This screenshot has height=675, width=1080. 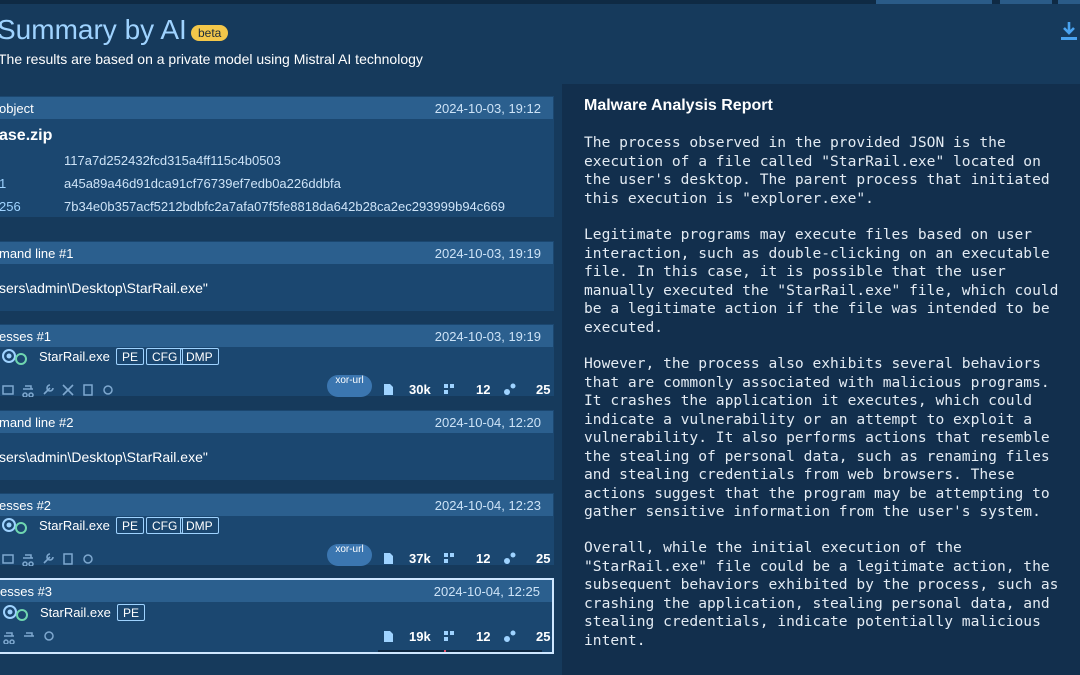 What do you see at coordinates (487, 108) in the screenshot?
I see `object-timestamp: 2024-10-03, 19:12` at bounding box center [487, 108].